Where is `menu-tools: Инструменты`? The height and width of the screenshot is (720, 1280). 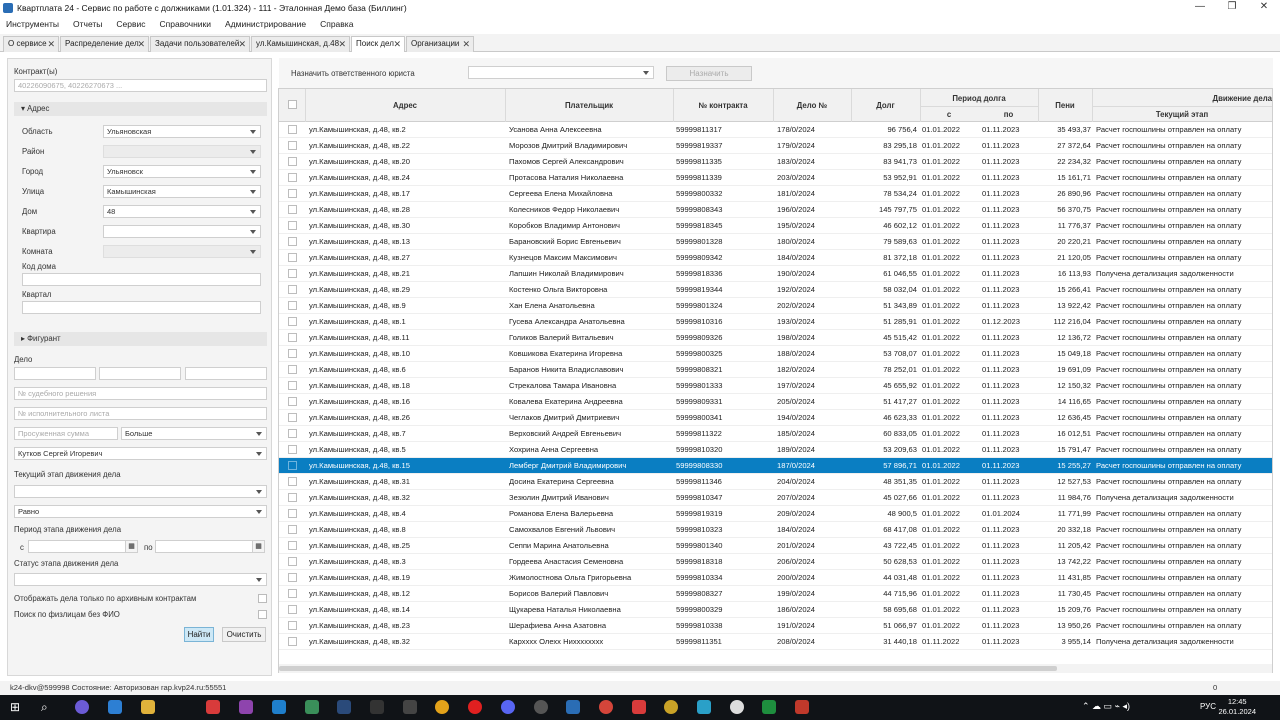 menu-tools: Инструменты is located at coordinates (32, 24).